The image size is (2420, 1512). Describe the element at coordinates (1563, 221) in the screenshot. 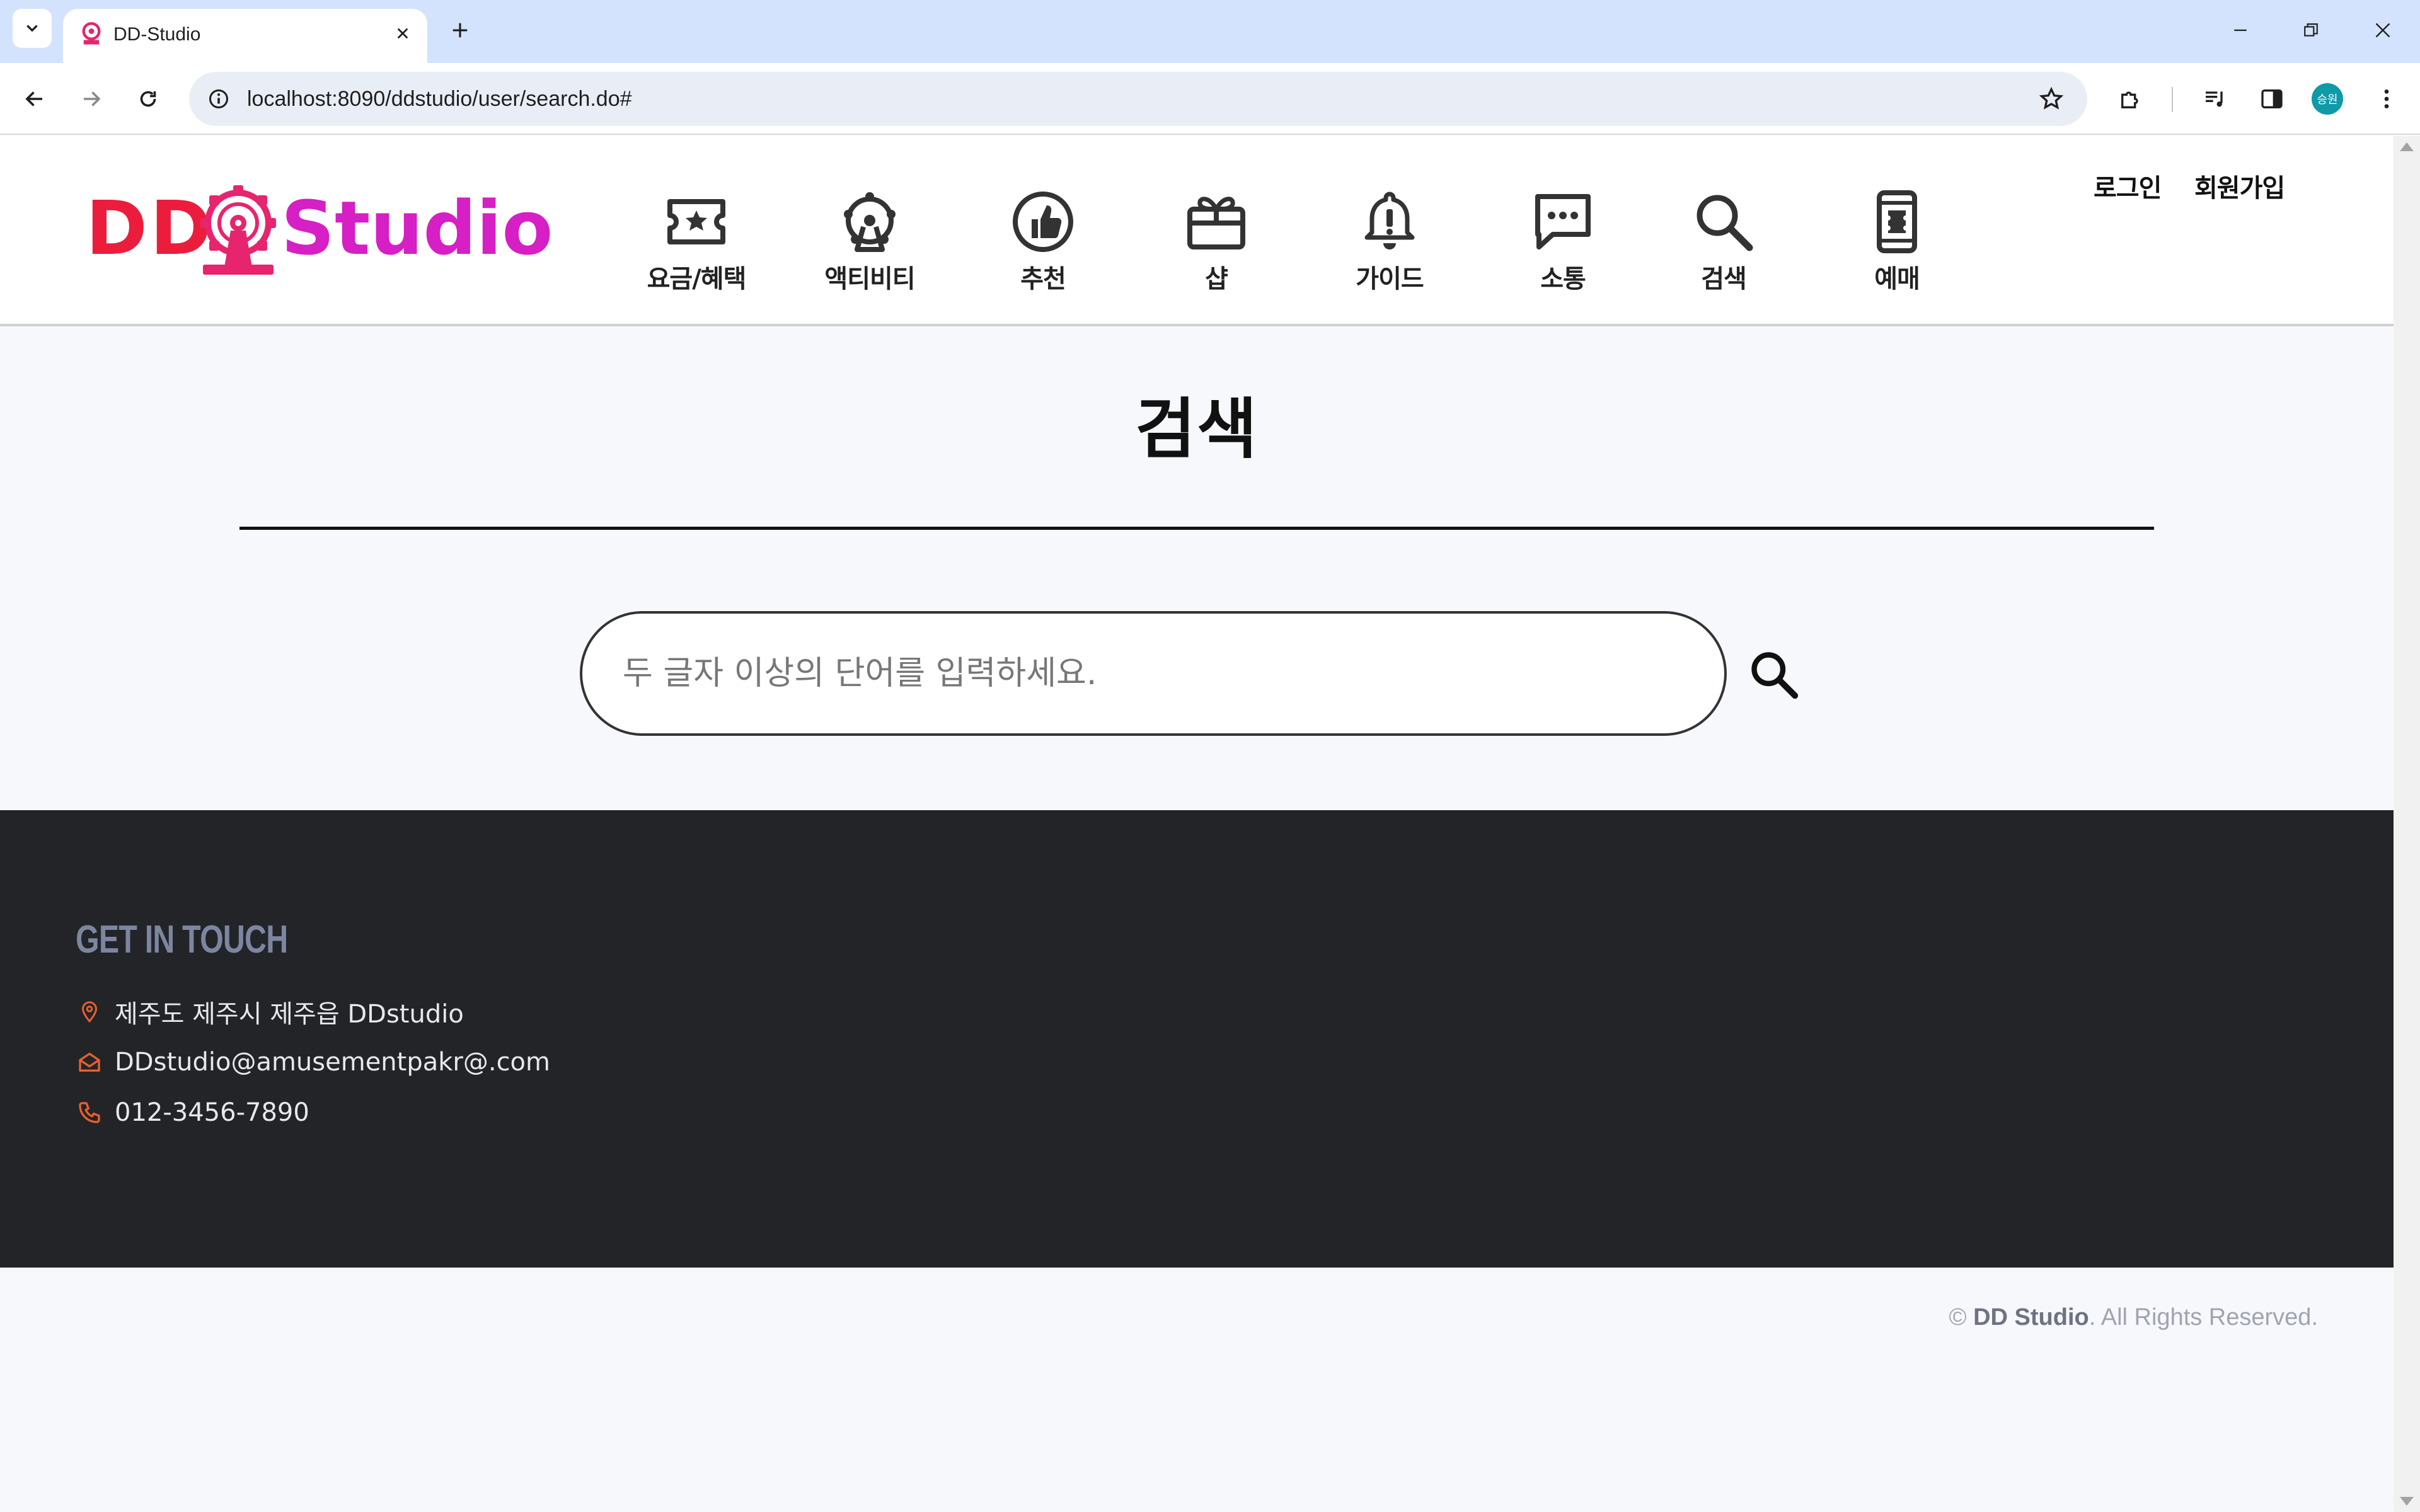

I see `chat-bubble-icon` at that location.